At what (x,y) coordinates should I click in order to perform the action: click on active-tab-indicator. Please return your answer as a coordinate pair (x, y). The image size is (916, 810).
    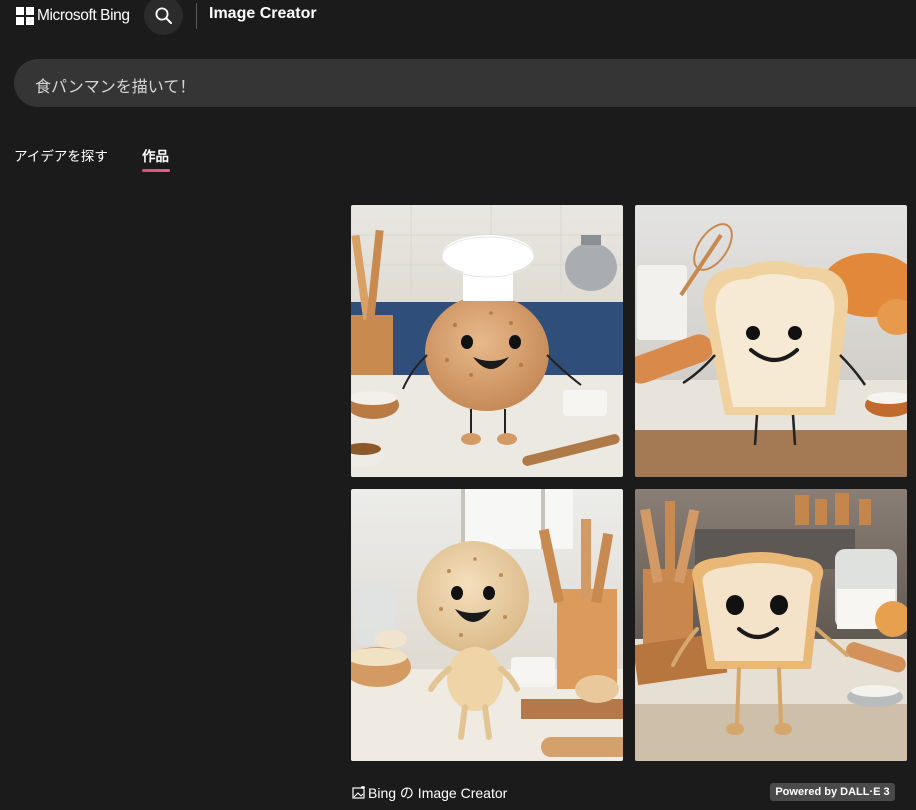
    Looking at the image, I should click on (156, 170).